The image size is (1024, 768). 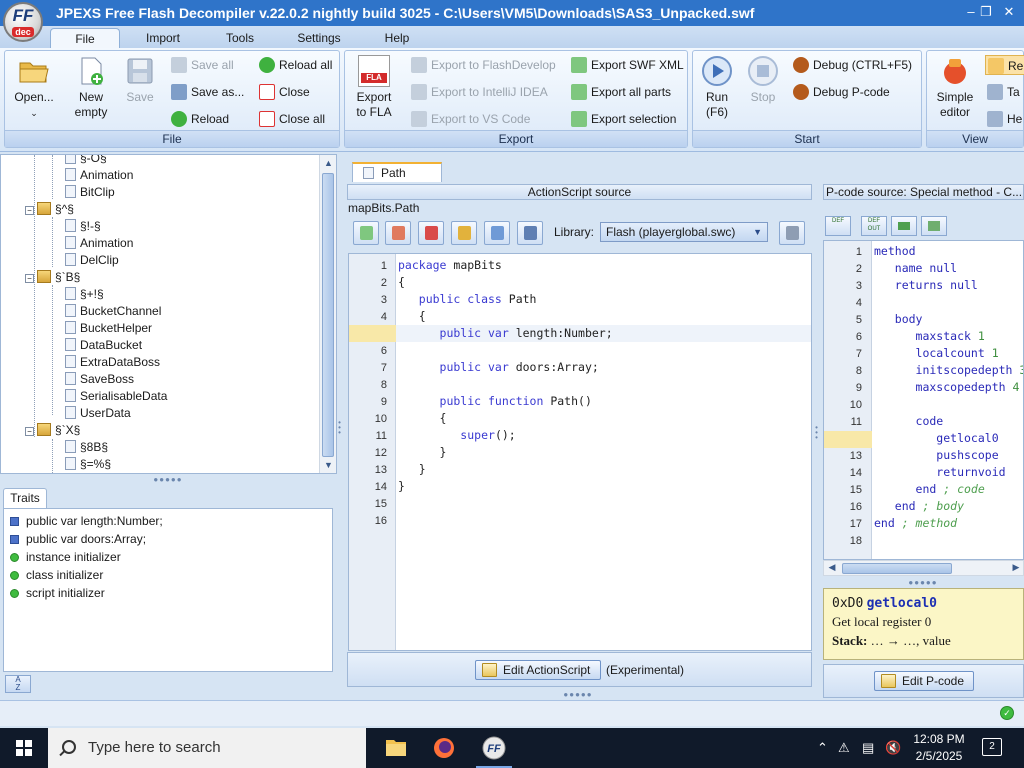 I want to click on trait-item: script initializer, so click(x=57, y=593).